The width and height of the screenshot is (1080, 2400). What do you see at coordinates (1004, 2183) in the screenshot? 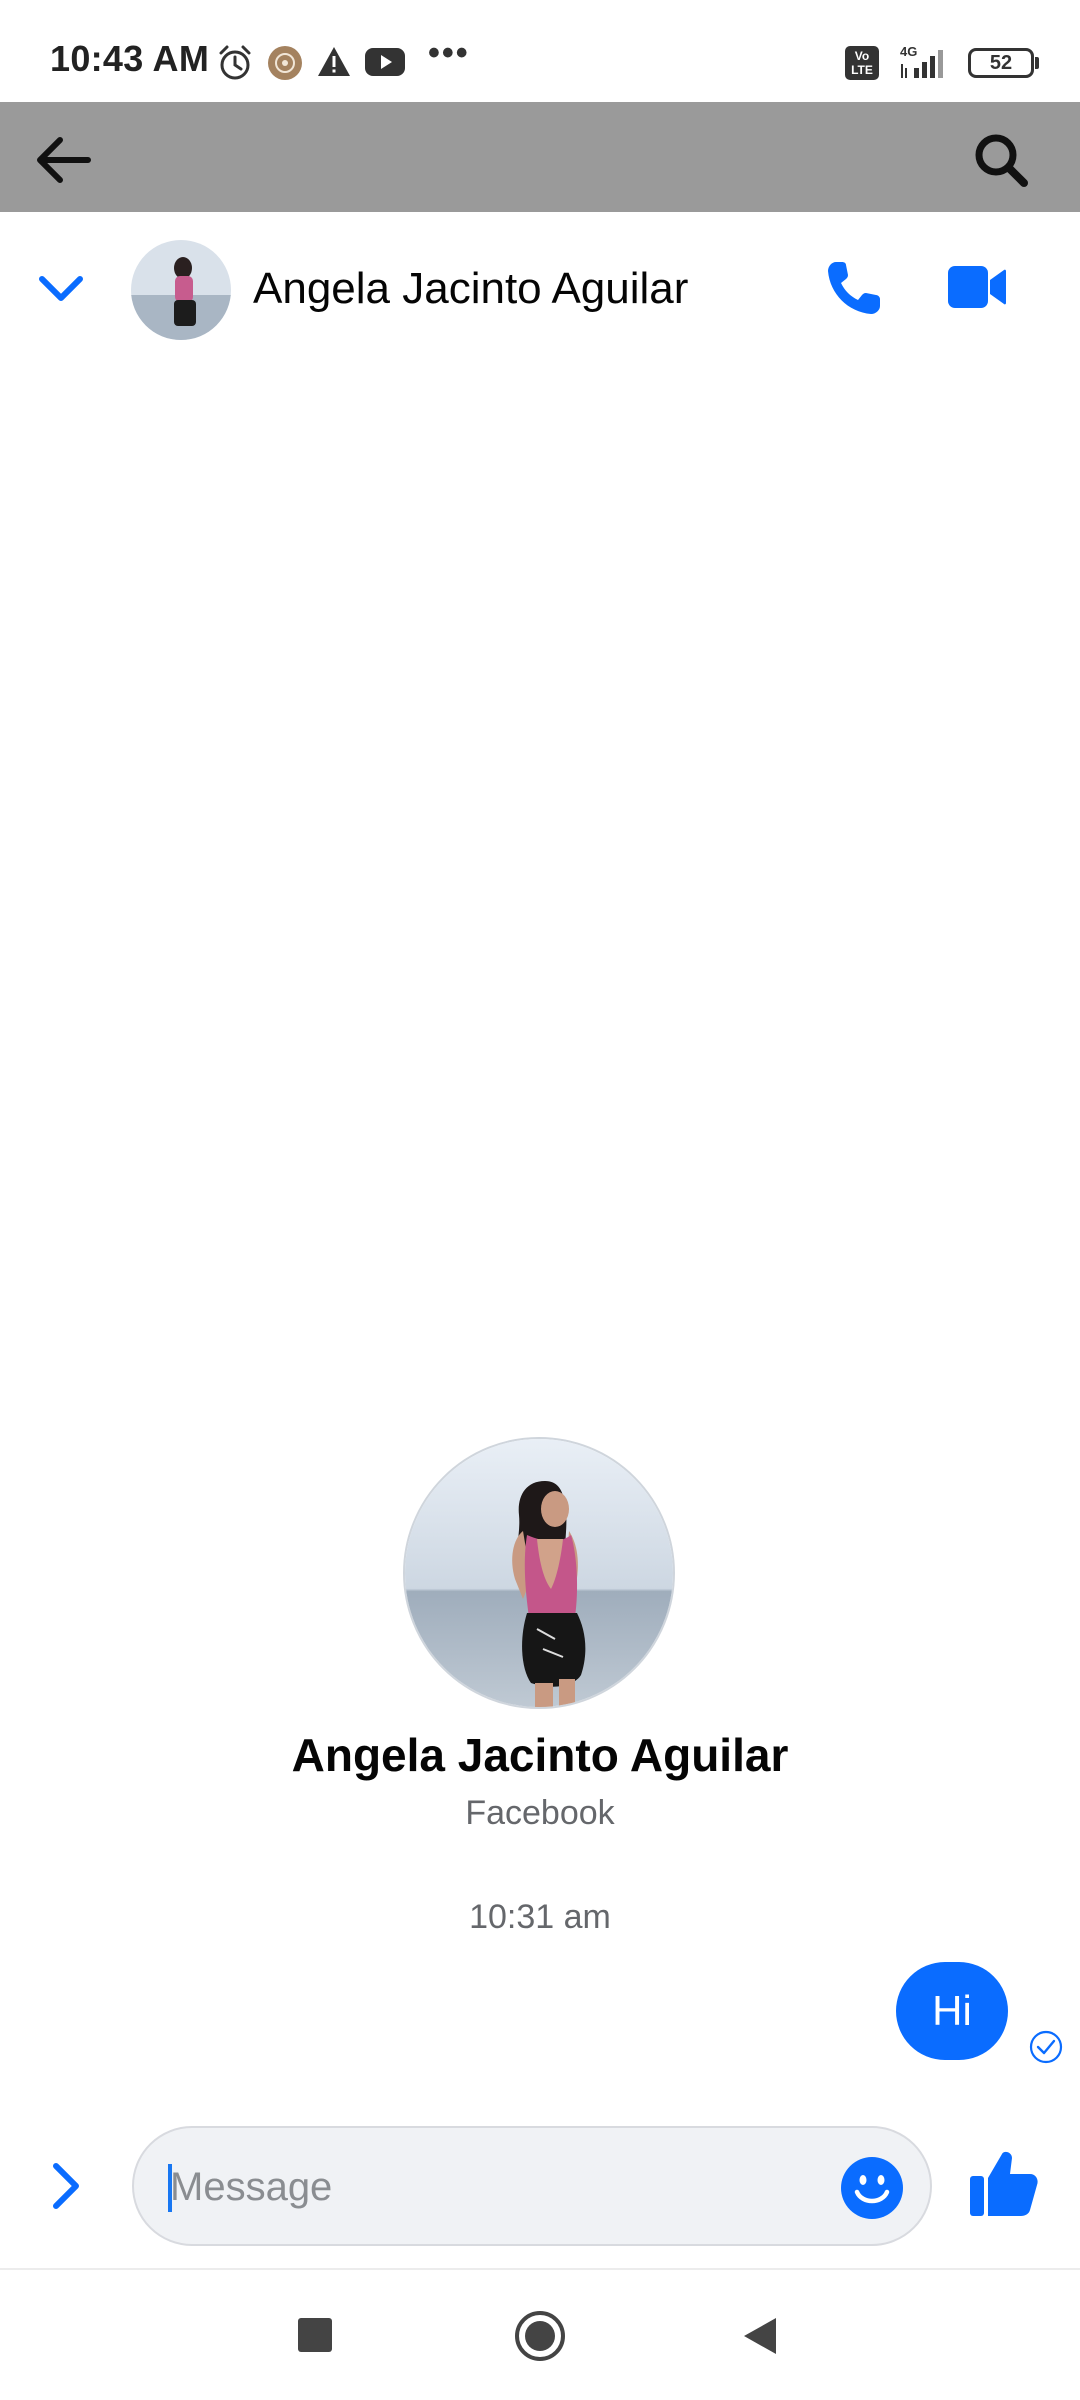
I see `thumbs-up-icon` at bounding box center [1004, 2183].